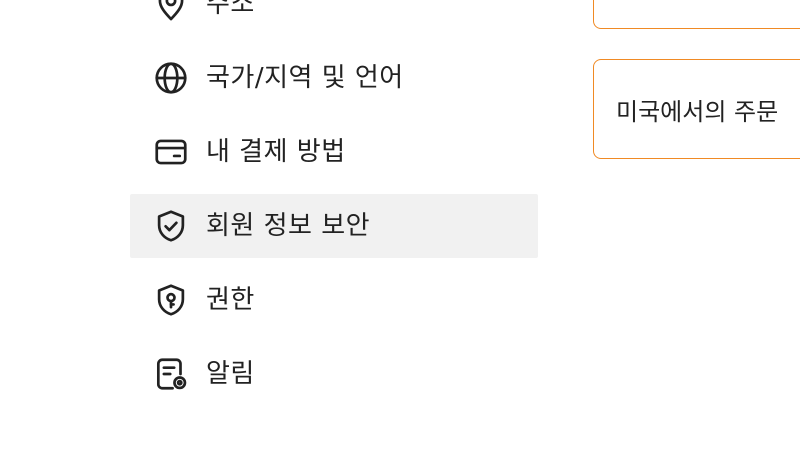  What do you see at coordinates (171, 300) in the screenshot?
I see `shield-key-icon` at bounding box center [171, 300].